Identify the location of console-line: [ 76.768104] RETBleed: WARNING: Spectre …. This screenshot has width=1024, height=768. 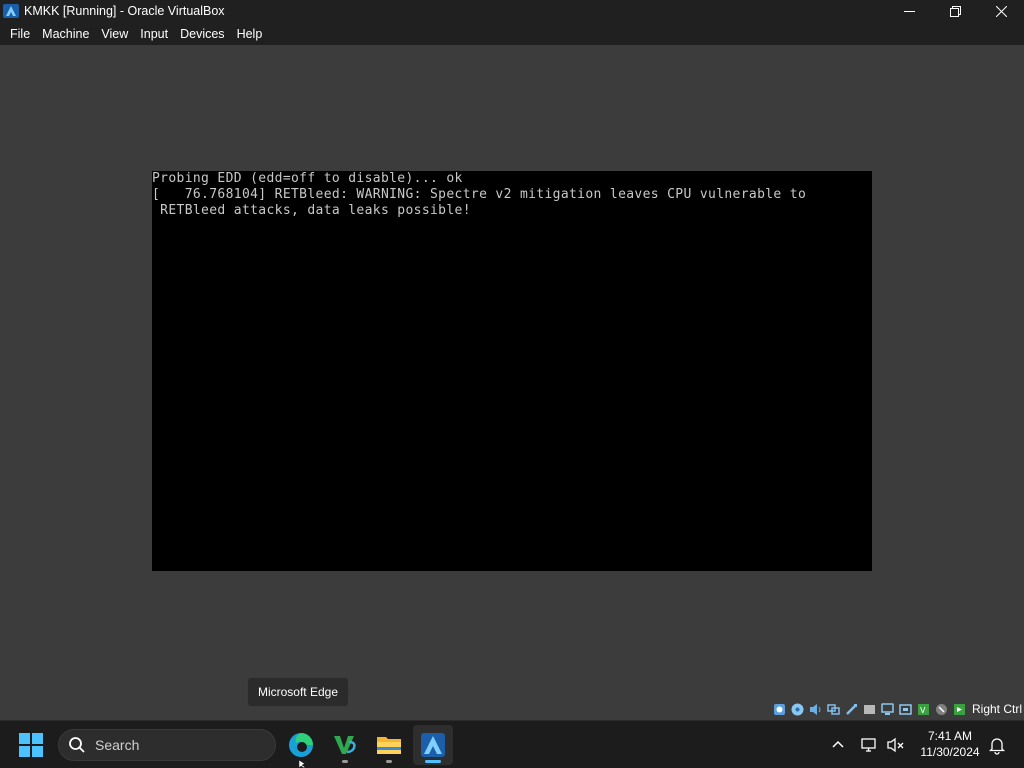
(479, 194).